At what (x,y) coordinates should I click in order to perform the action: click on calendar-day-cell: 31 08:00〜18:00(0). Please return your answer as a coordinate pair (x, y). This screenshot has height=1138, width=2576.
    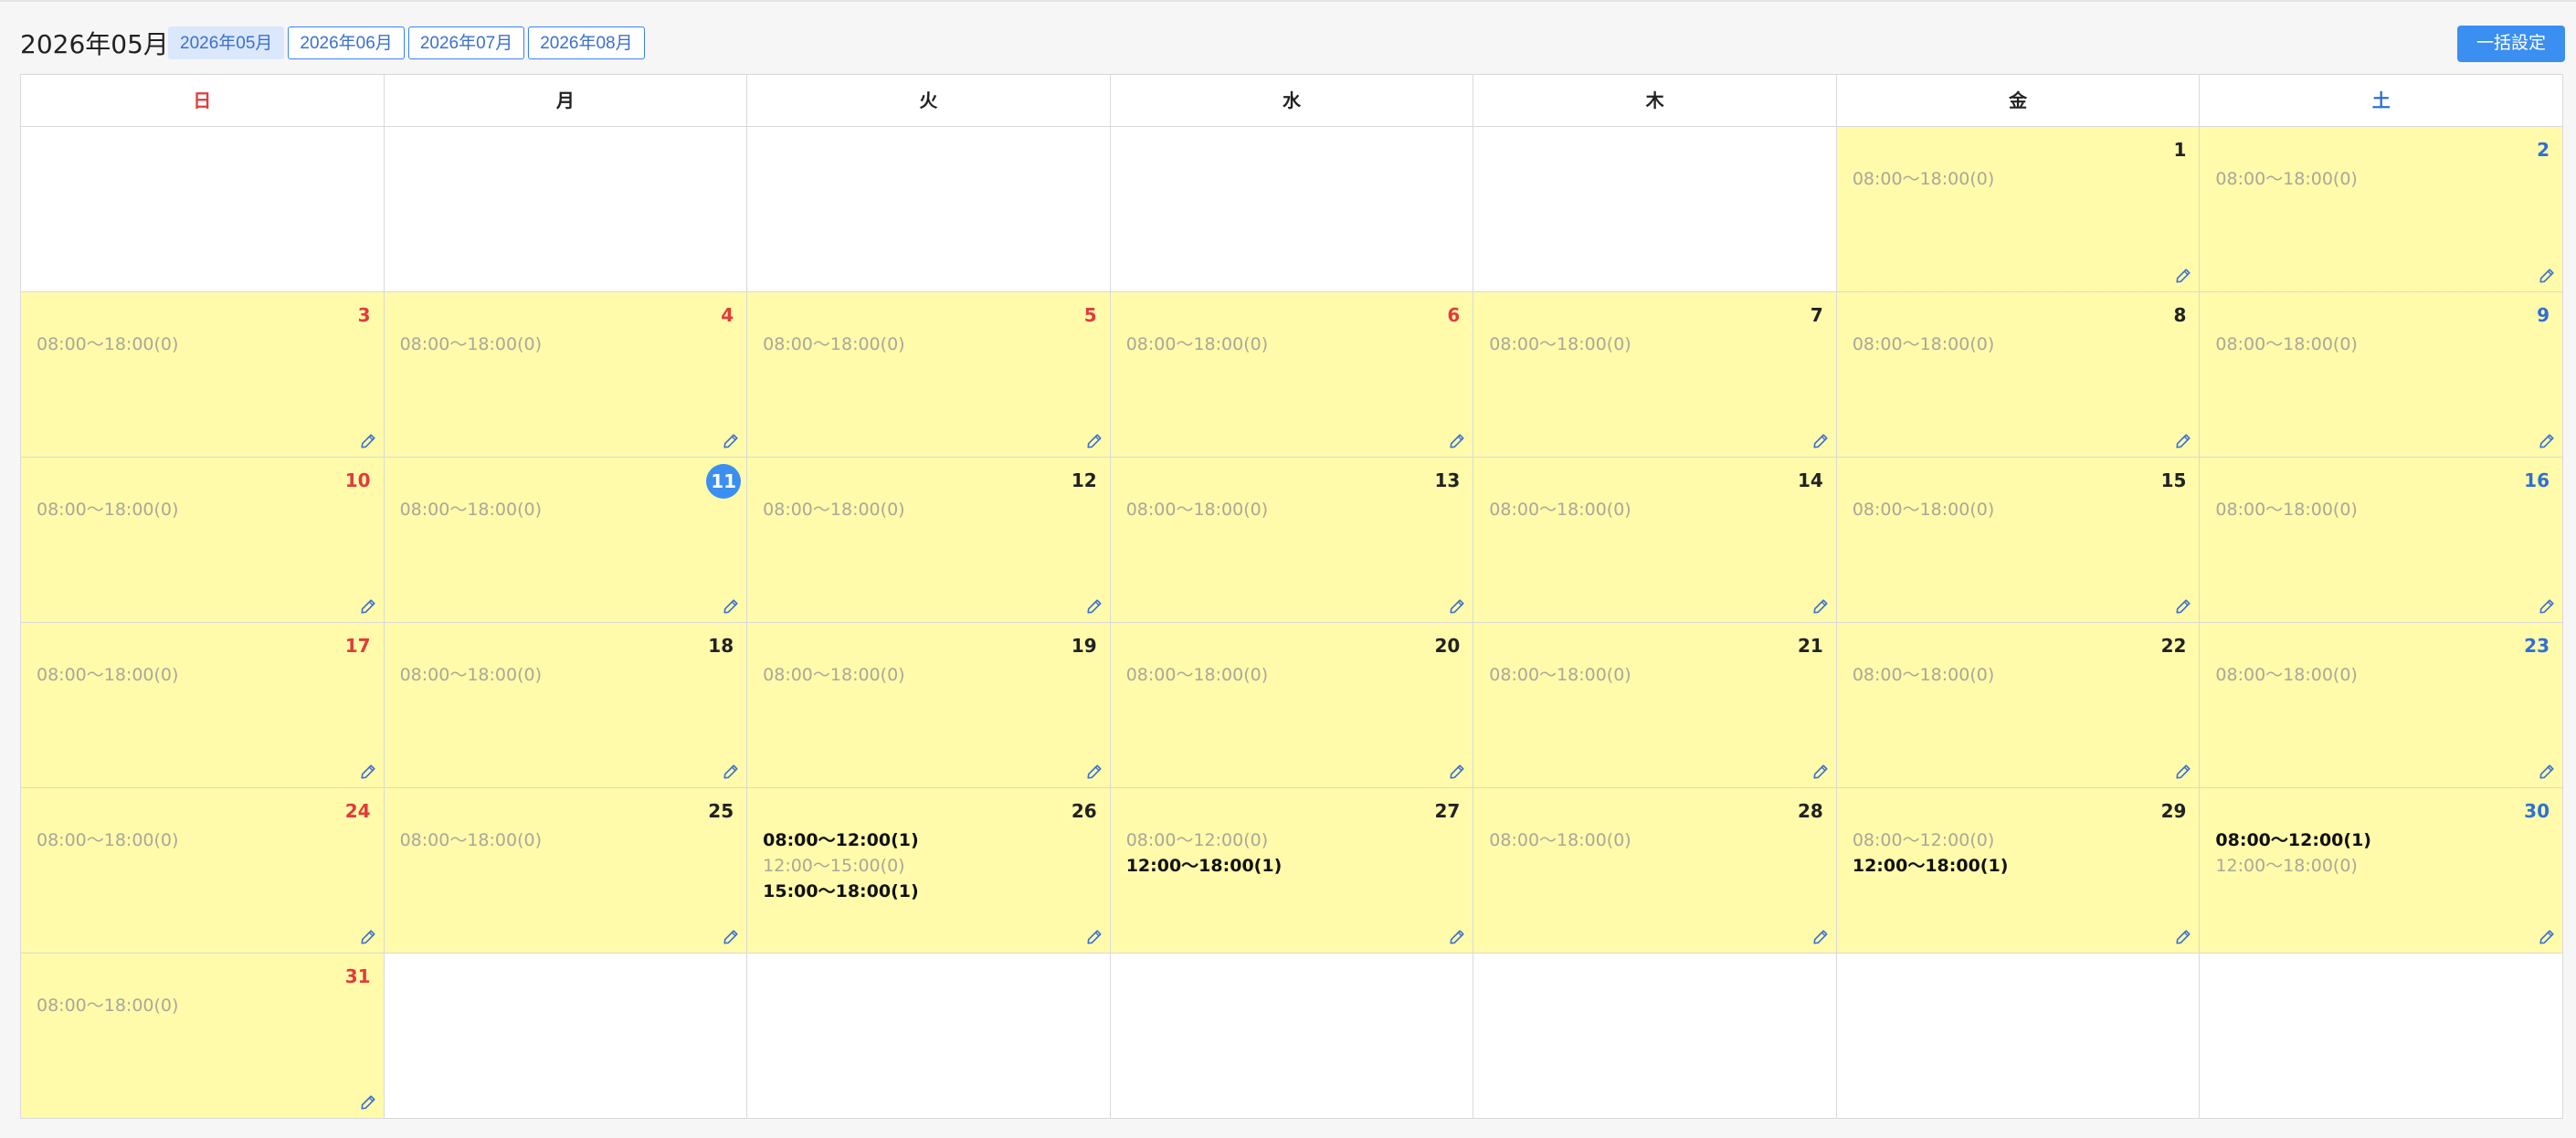
    Looking at the image, I should click on (203, 1036).